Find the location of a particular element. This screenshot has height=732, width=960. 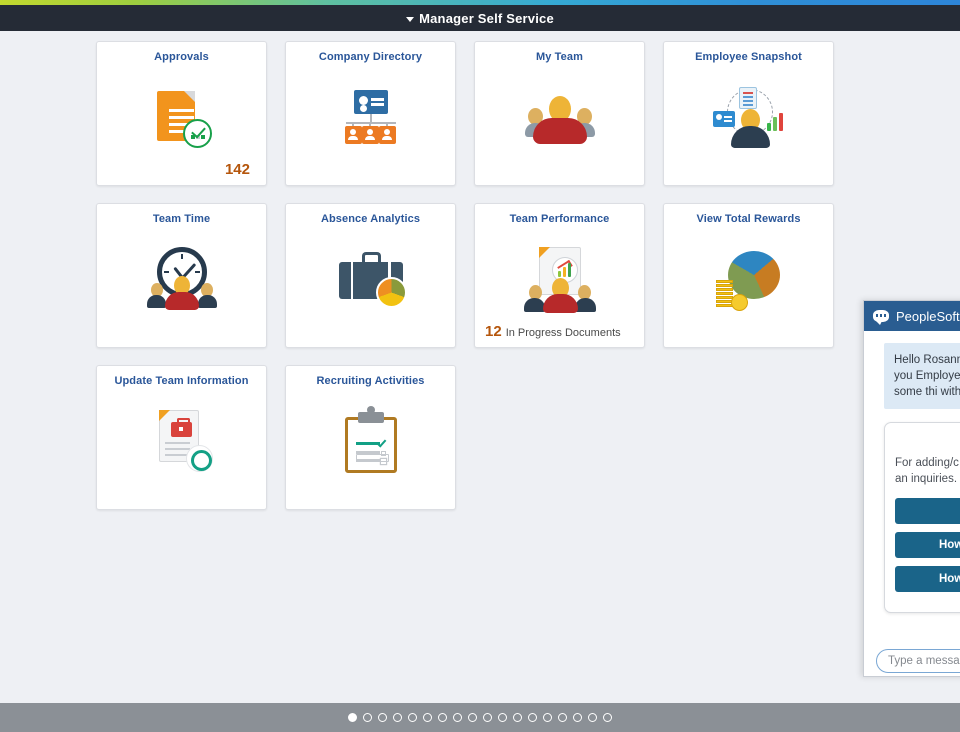

tile-badge: 12 In Progress Documents is located at coordinates (558, 331).